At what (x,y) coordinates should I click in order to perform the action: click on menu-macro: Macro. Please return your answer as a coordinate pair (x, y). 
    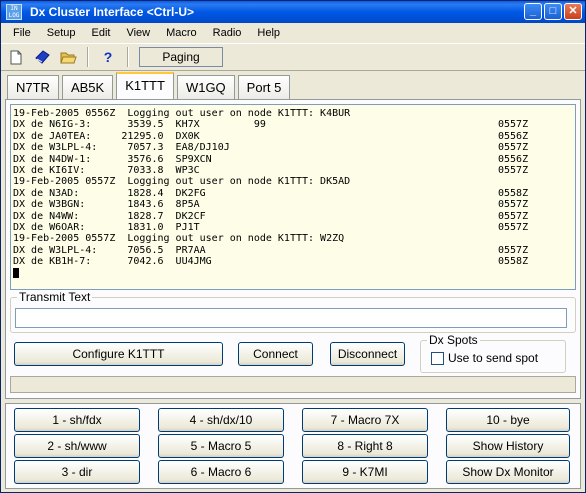
    Looking at the image, I should click on (181, 33).